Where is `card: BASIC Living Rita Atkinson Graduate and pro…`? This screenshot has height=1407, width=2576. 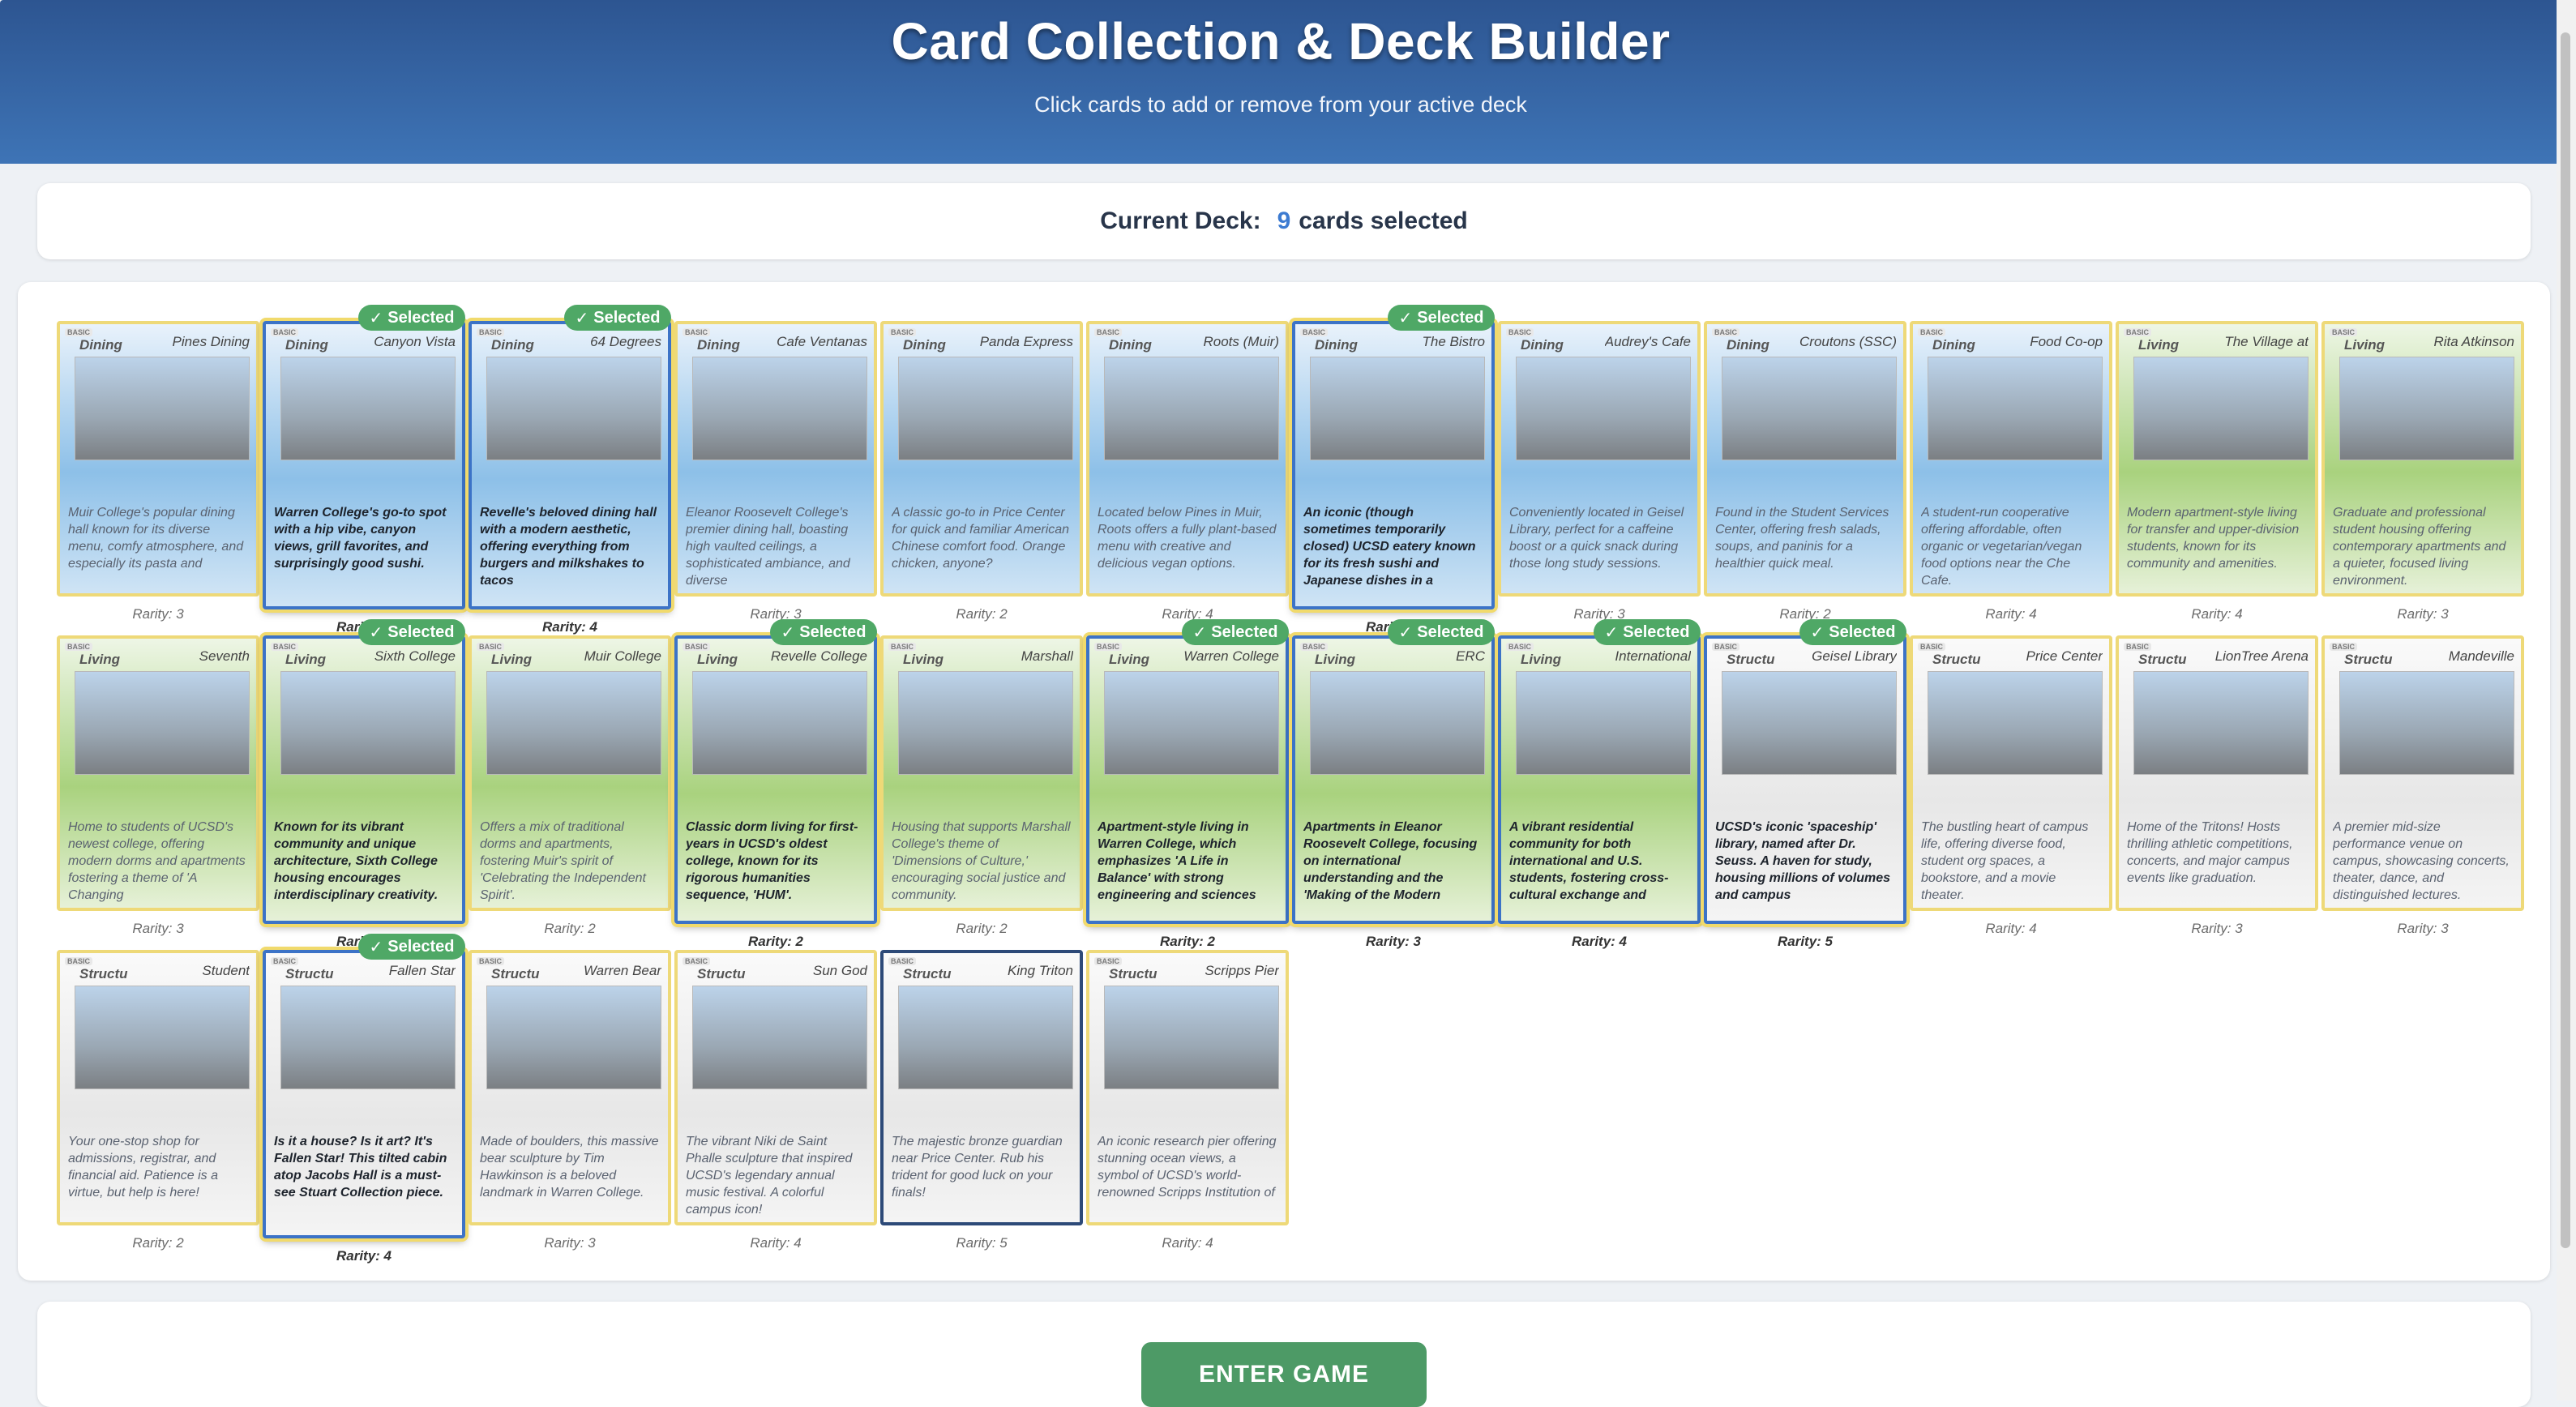 card: BASIC Living Rita Atkinson Graduate and pro… is located at coordinates (2422, 459).